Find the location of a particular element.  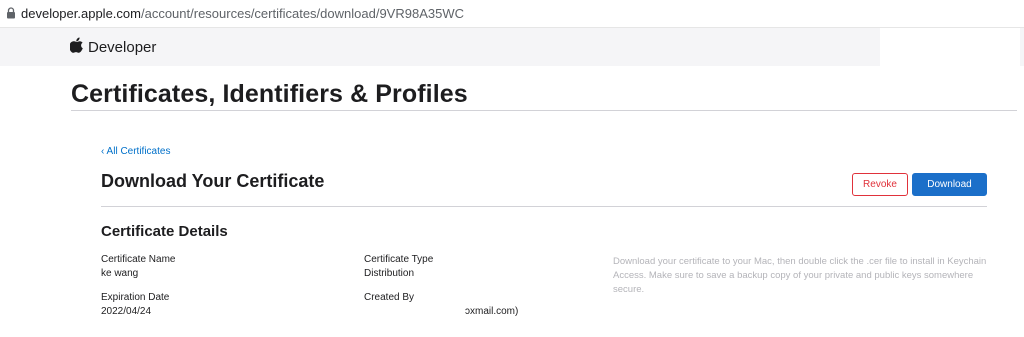

download-certificate-heading: Download Your Certificate is located at coordinates (213, 181).